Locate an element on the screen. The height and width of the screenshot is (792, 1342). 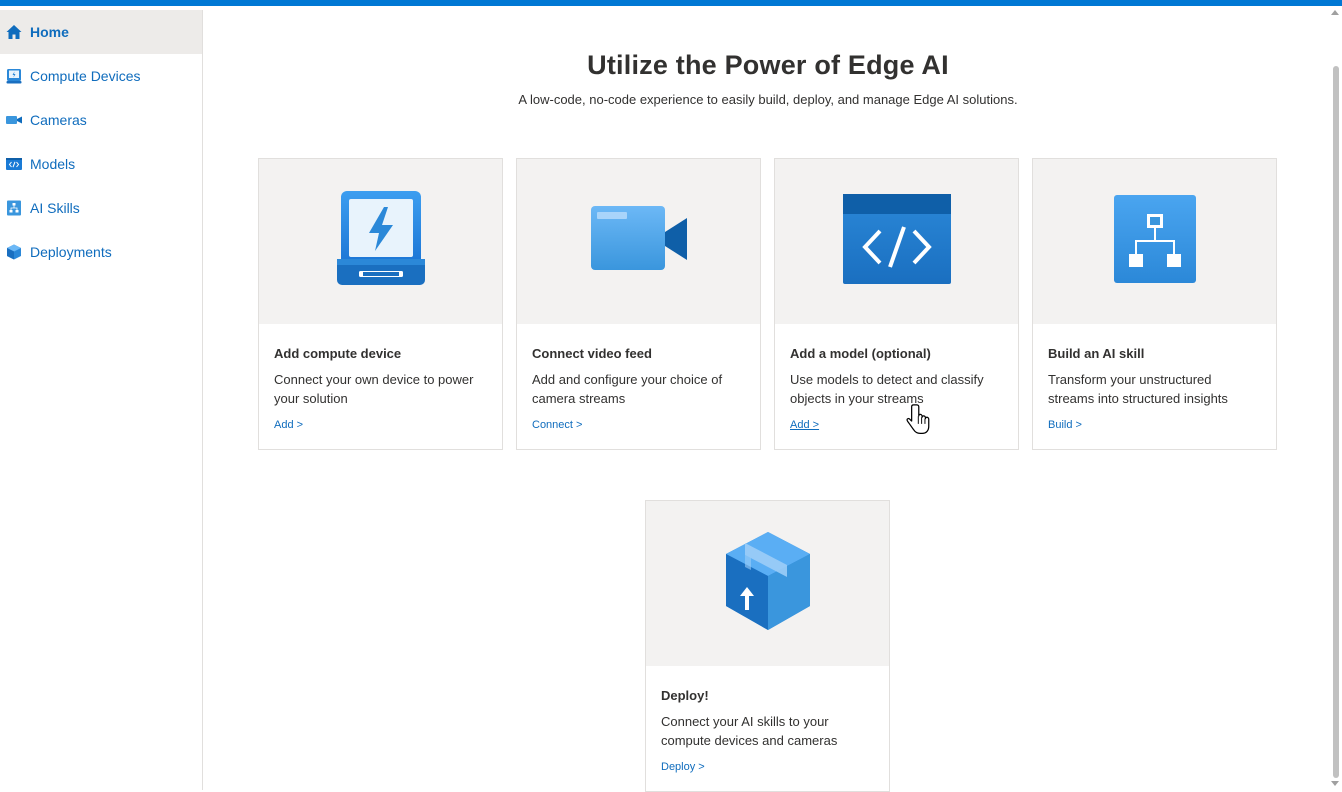
package-icon is located at coordinates (768, 583).